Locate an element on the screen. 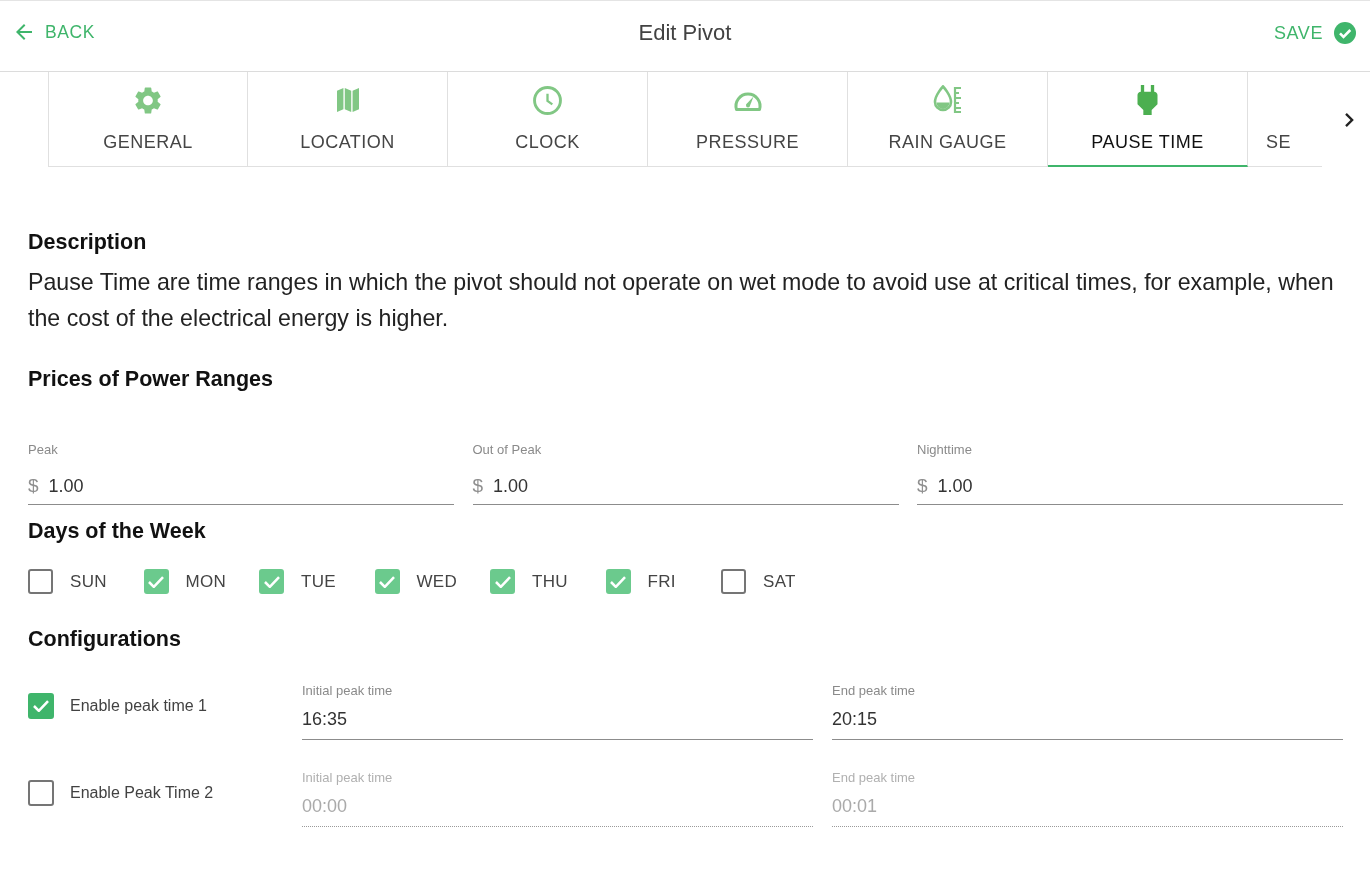  tab: GENERAL is located at coordinates (148, 119).